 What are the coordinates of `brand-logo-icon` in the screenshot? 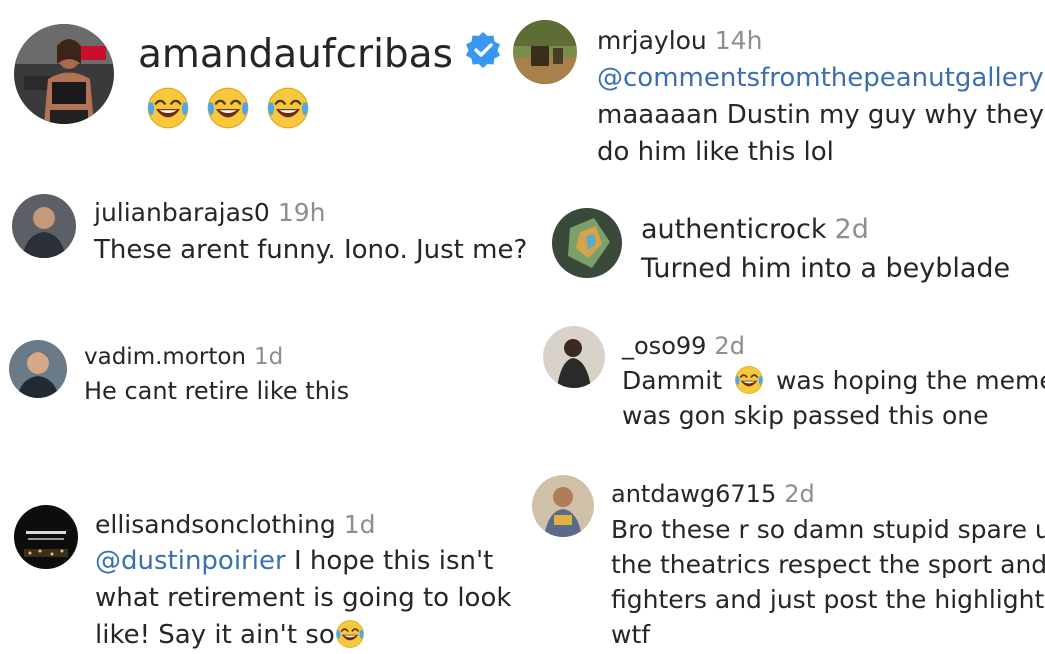 It's located at (46, 537).